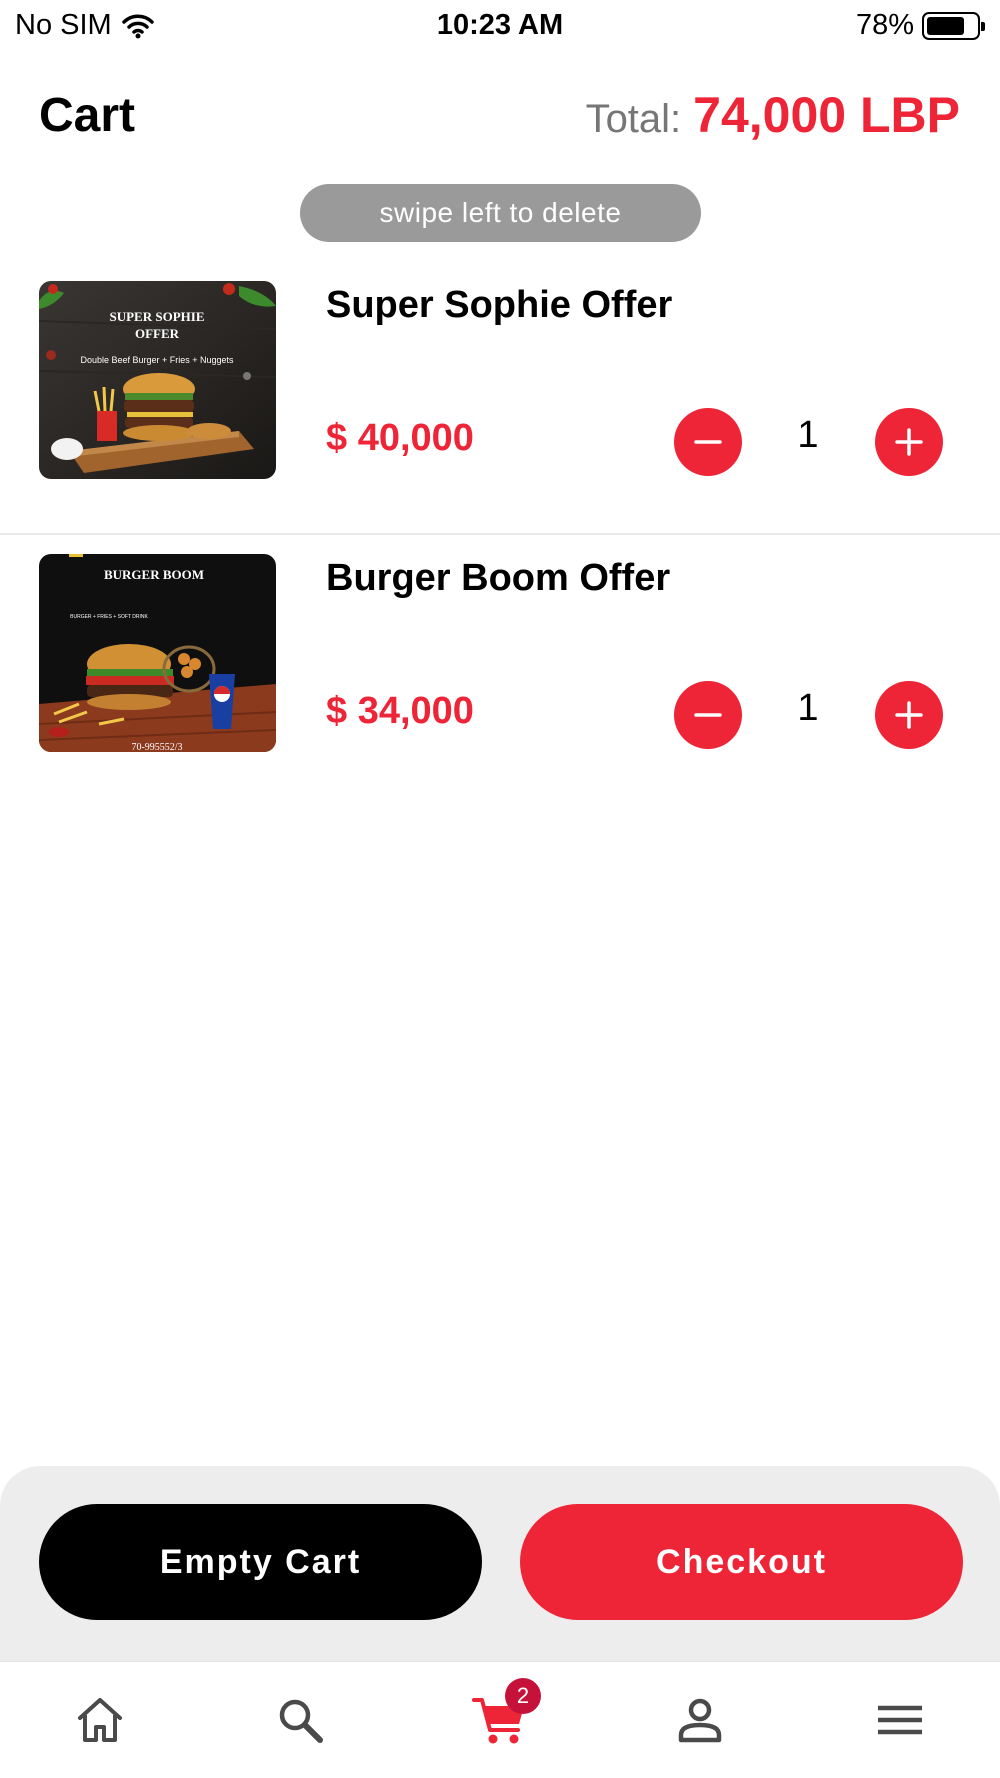  Describe the element at coordinates (523, 1696) in the screenshot. I see `cart-badge: 2` at that location.